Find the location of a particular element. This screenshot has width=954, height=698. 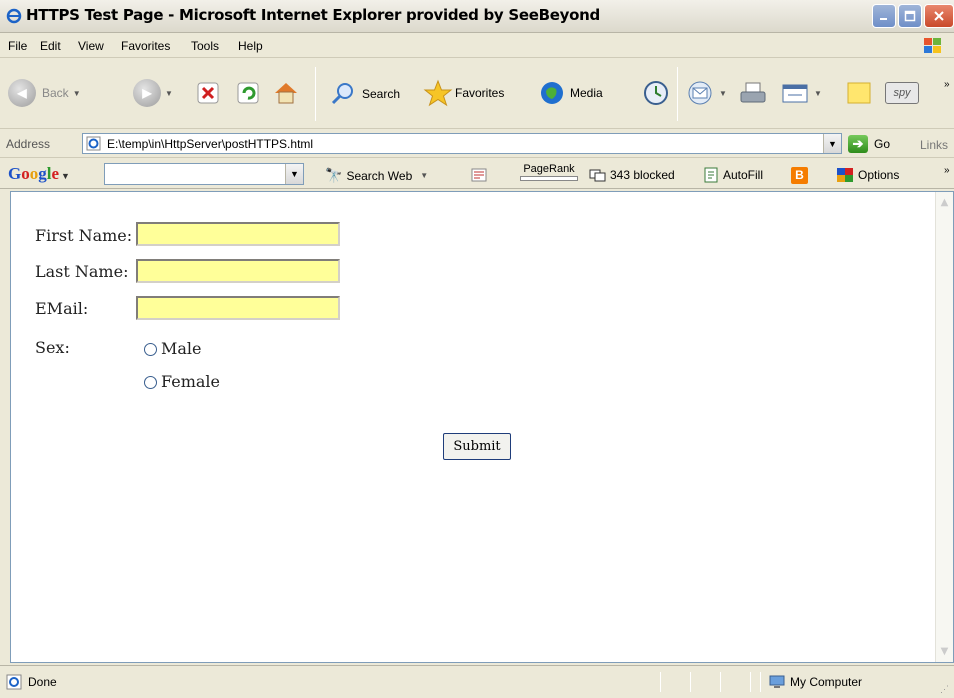

zone-label: My Computer is located at coordinates (826, 682).